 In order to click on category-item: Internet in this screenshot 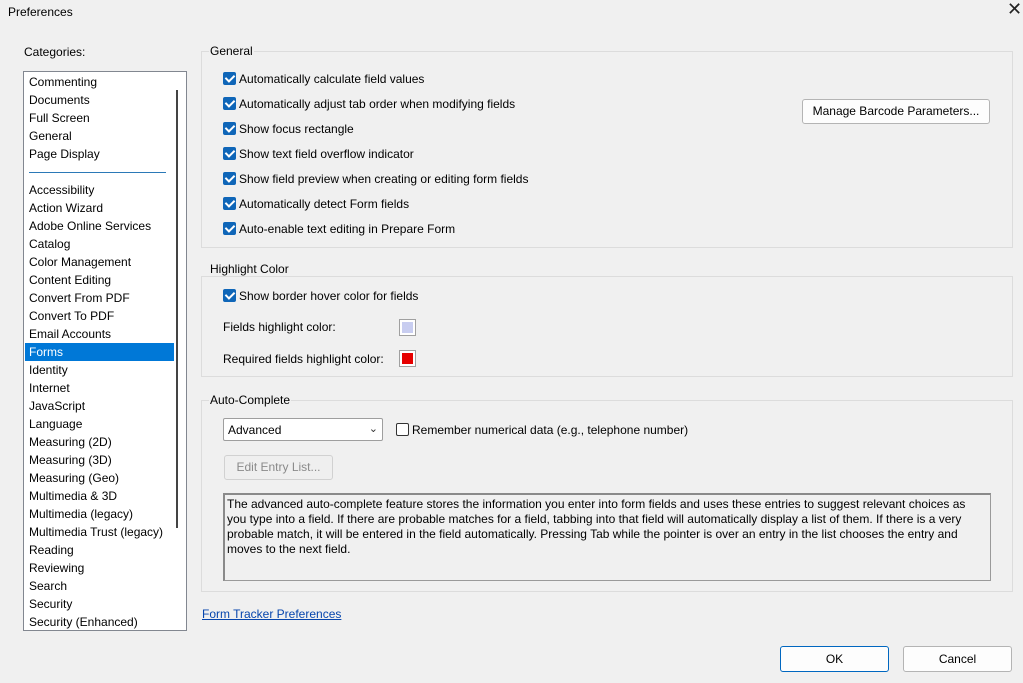, I will do `click(99, 388)`.